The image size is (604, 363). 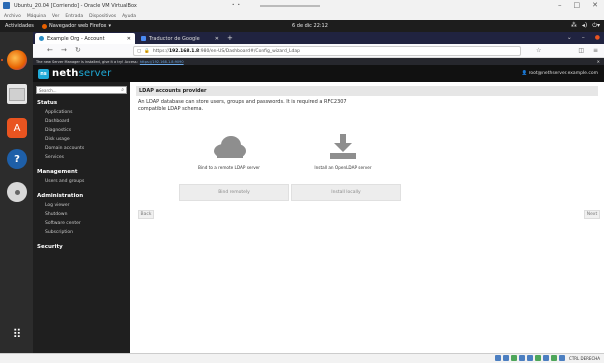 What do you see at coordinates (17, 94) in the screenshot?
I see `files-icon` at bounding box center [17, 94].